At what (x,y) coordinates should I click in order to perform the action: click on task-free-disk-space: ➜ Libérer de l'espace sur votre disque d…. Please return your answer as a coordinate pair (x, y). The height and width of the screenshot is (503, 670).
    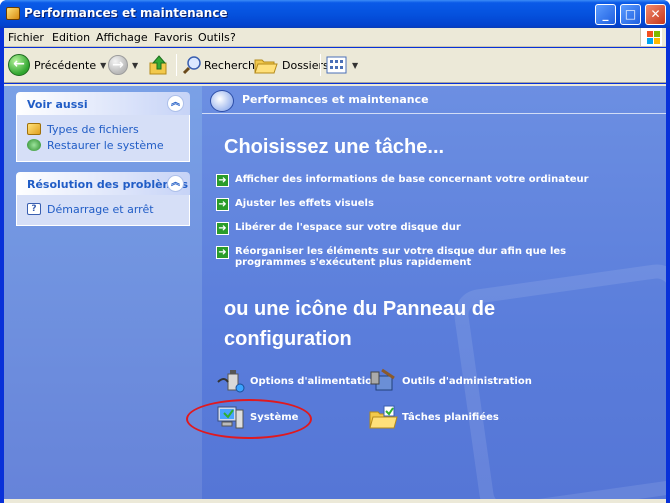
    Looking at the image, I should click on (338, 228).